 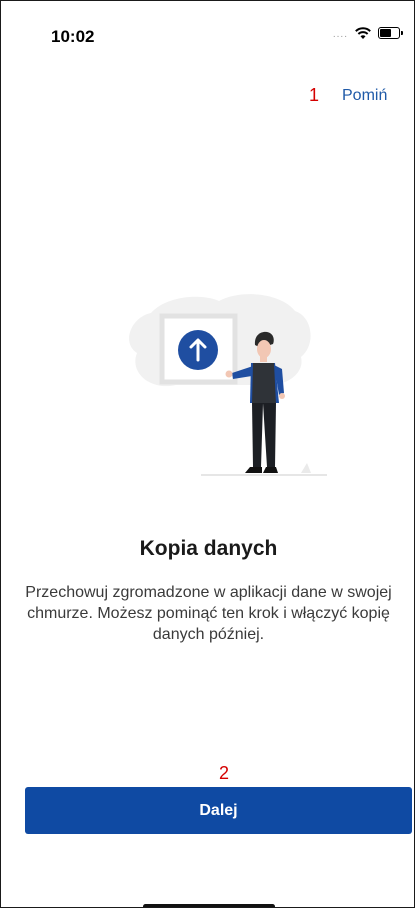 What do you see at coordinates (255, 402) in the screenshot?
I see `person-figure` at bounding box center [255, 402].